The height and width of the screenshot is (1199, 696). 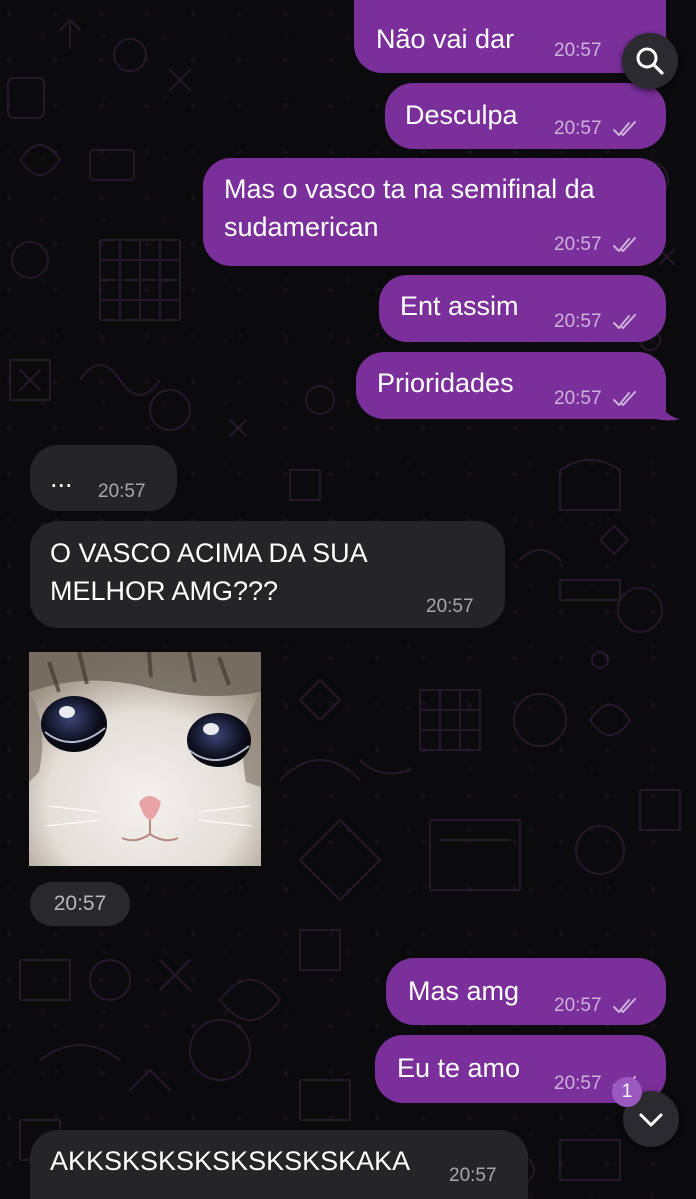 I want to click on message-text: Não vai dar, so click(x=445, y=39).